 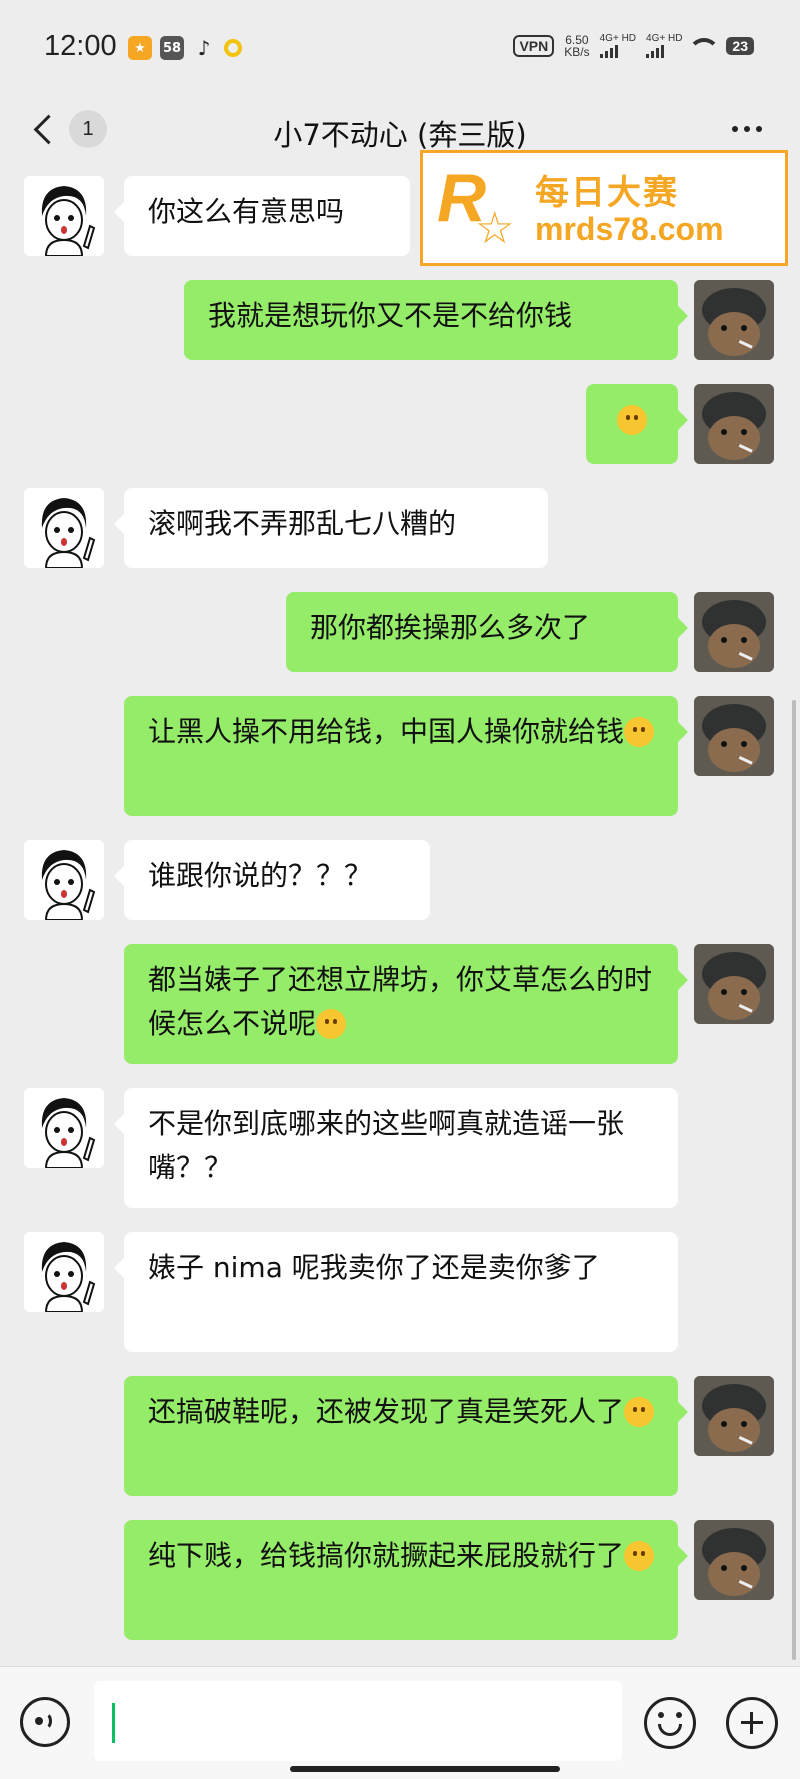 What do you see at coordinates (406, 1580) in the screenshot?
I see `message-bubble: 纯下贱，给钱搞你就撅起来屁股就行了` at bounding box center [406, 1580].